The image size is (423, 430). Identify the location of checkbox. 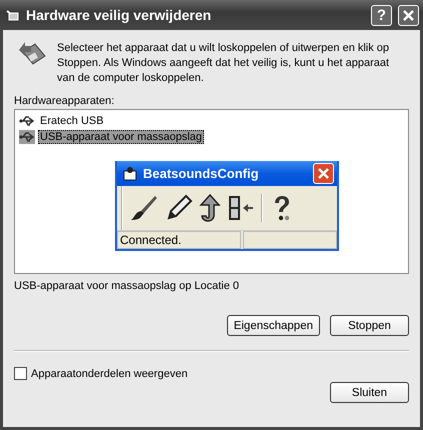
(20, 373).